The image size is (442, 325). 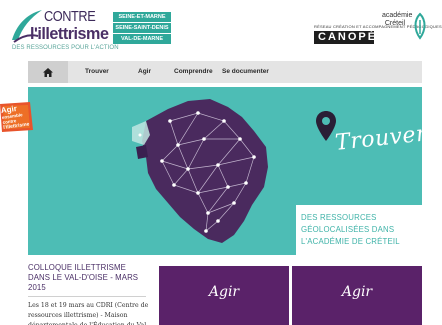 I want to click on nav-item-agir: Agir, so click(x=144, y=72).